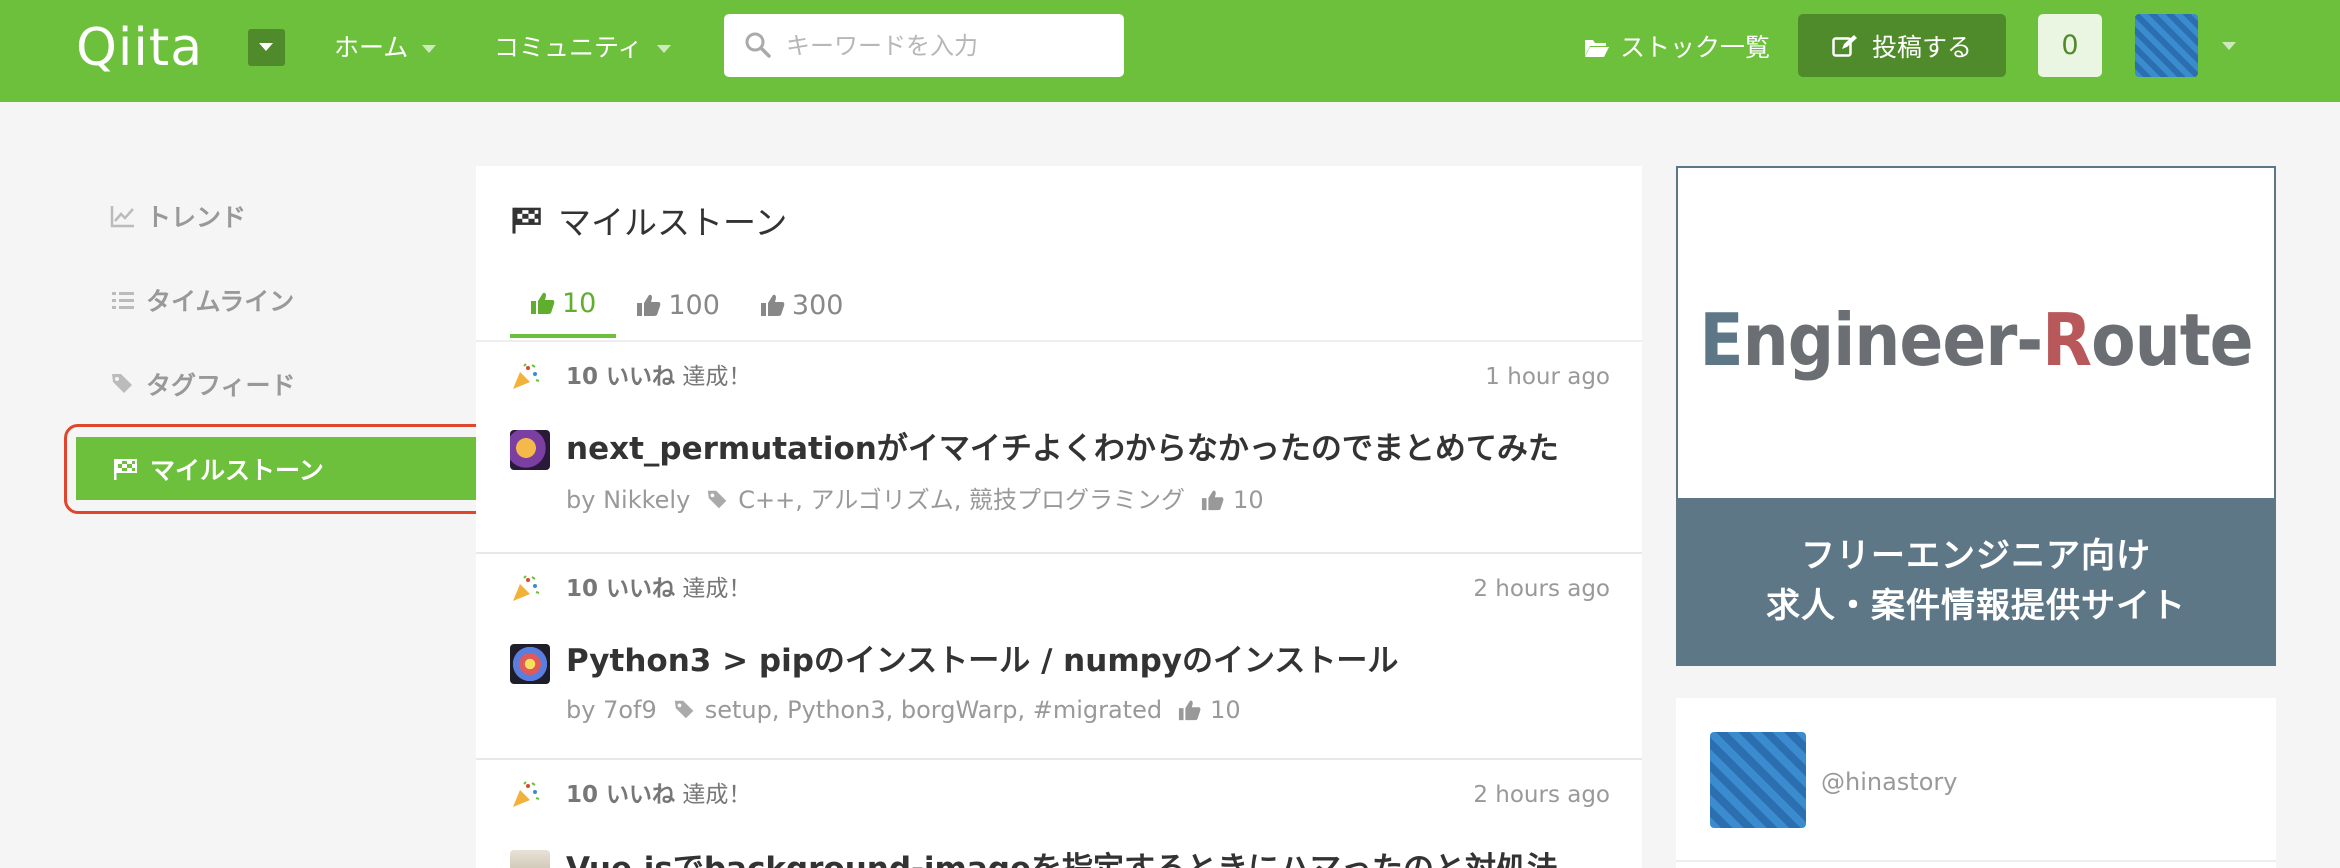 The height and width of the screenshot is (868, 2340). Describe the element at coordinates (1170, 51) in the screenshot. I see `top-header: Qiita ホーム コミュニティ ストック一覧 投稿する 0` at that location.